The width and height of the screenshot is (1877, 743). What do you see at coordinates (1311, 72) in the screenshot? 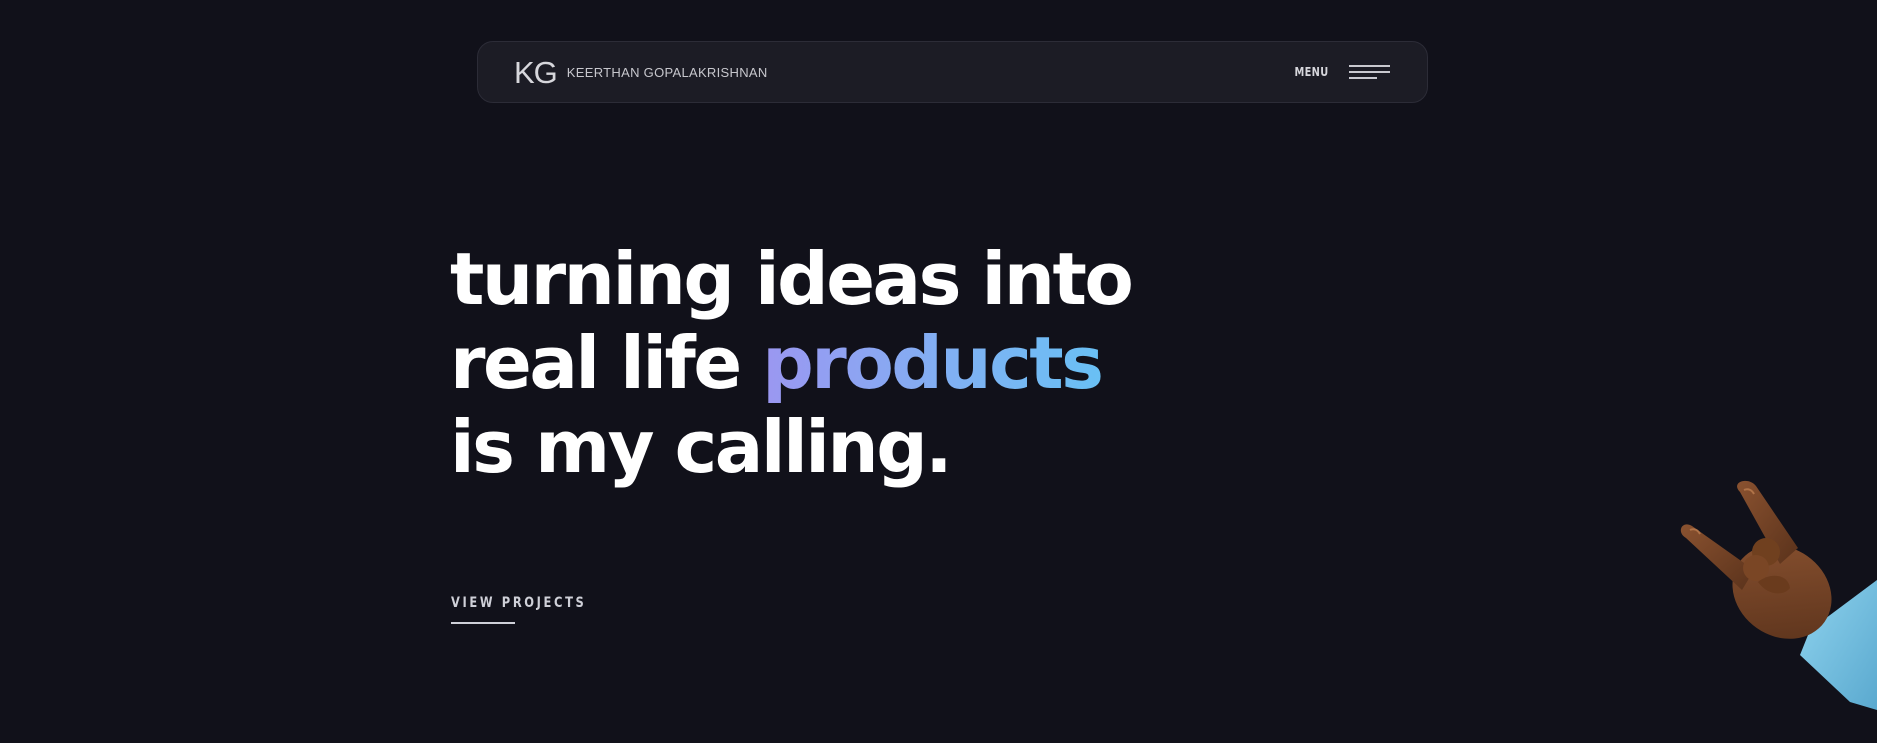
I see `menu-label: MENU` at bounding box center [1311, 72].